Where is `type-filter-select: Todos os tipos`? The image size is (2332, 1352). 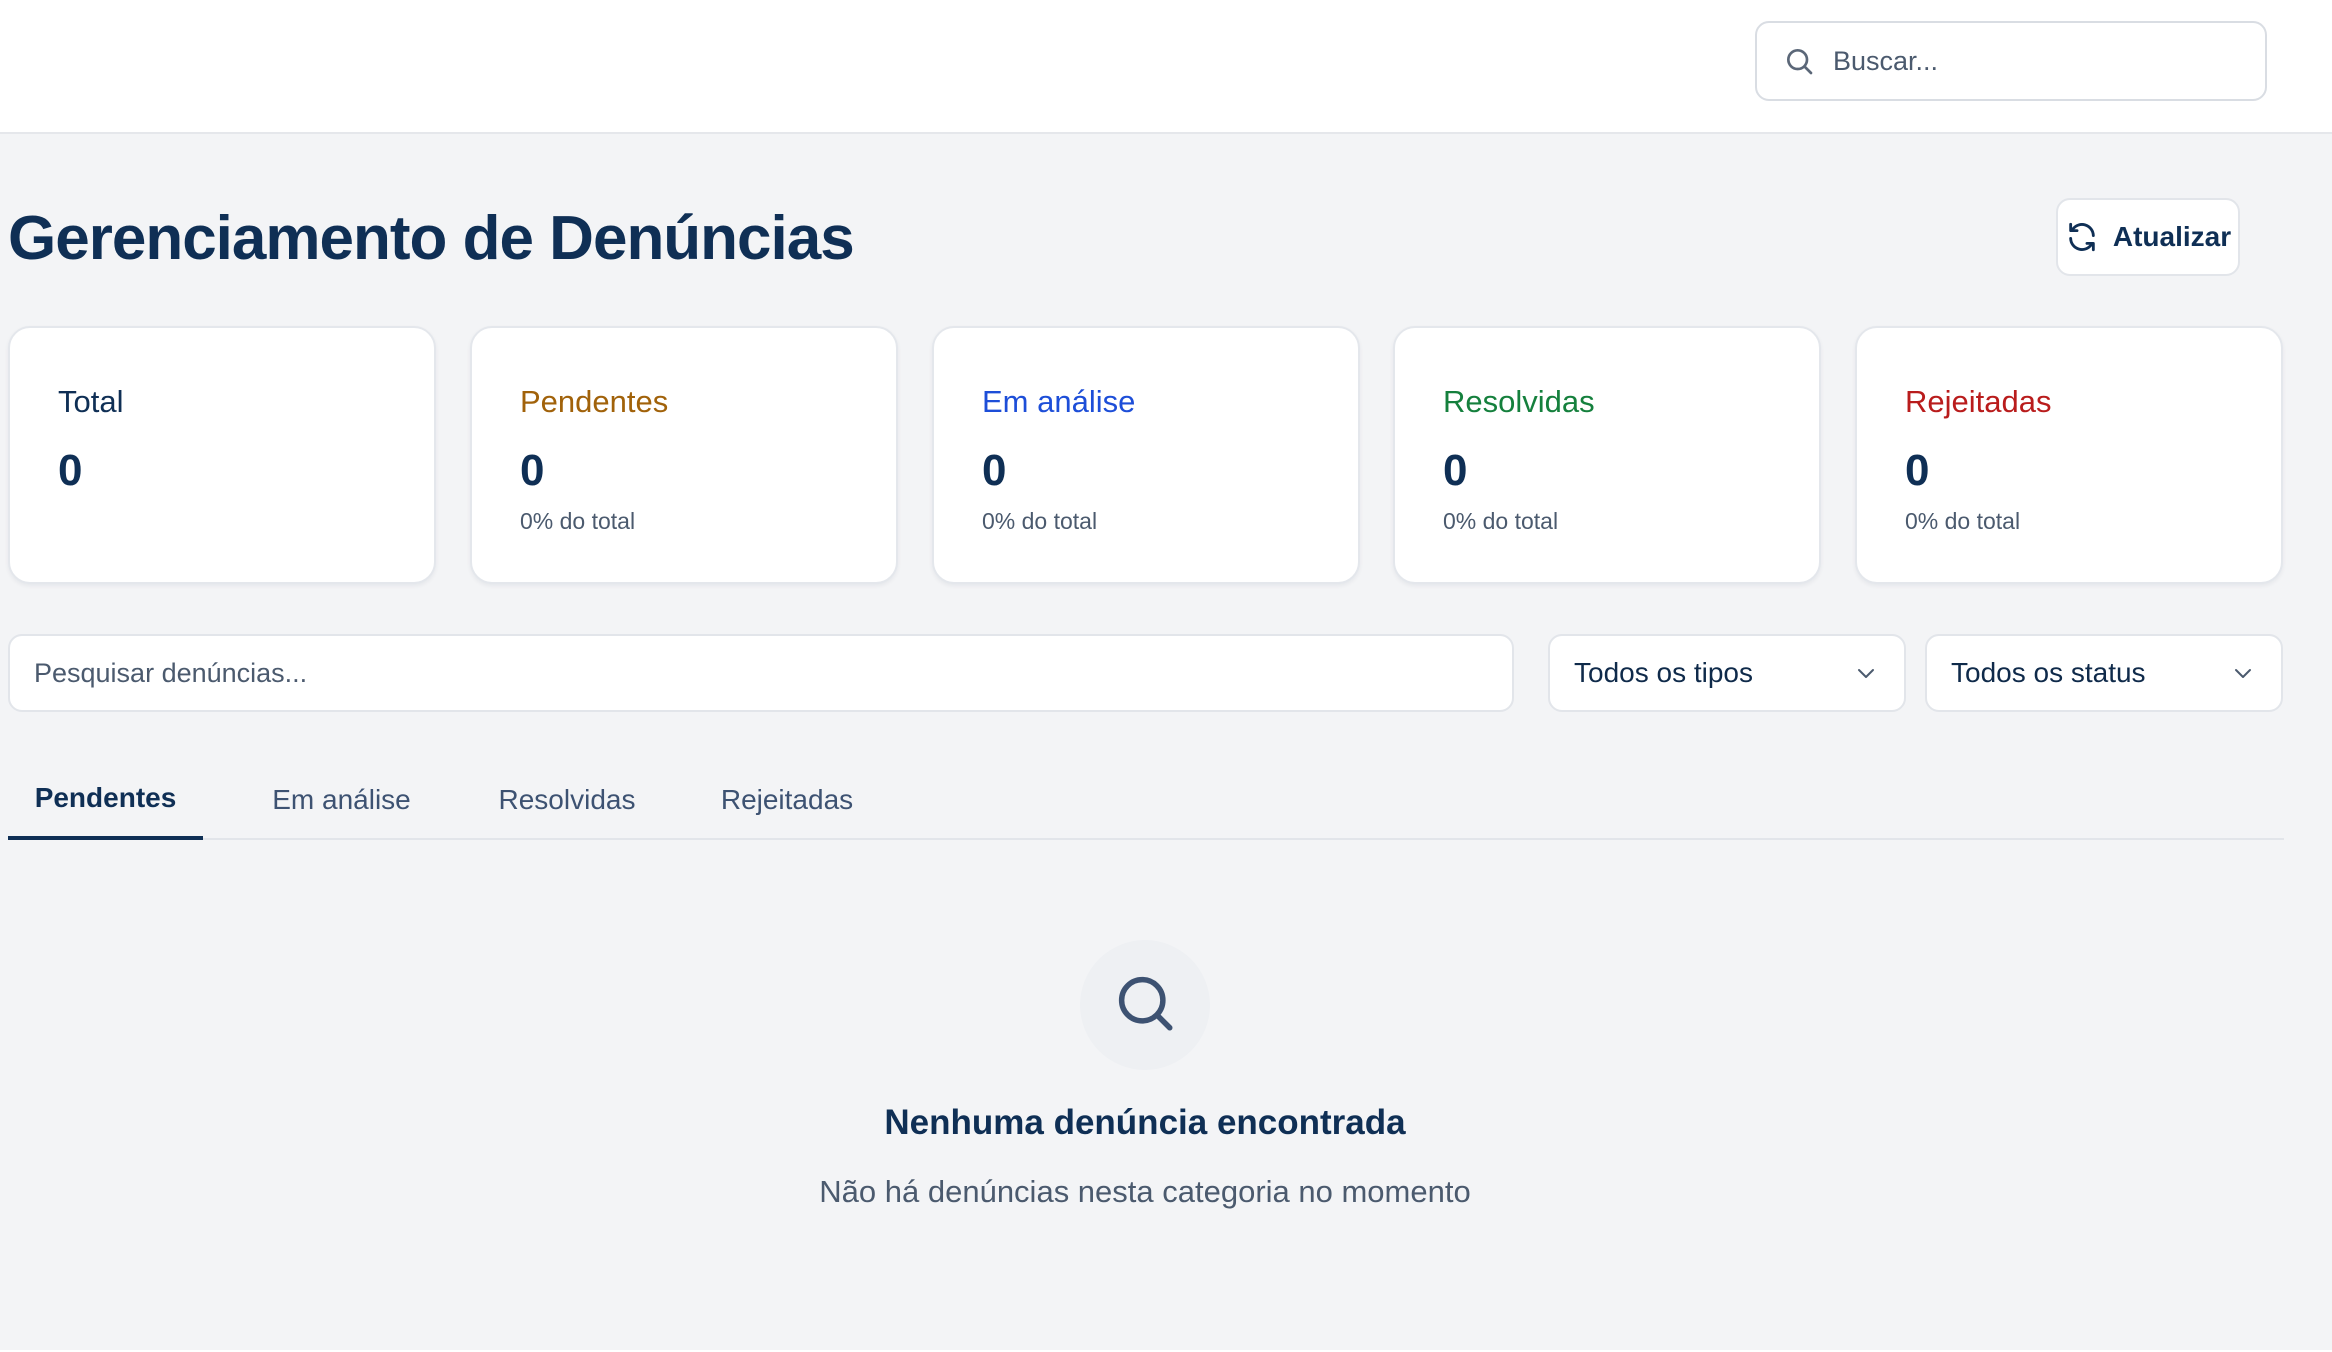 type-filter-select: Todos os tipos is located at coordinates (1727, 673).